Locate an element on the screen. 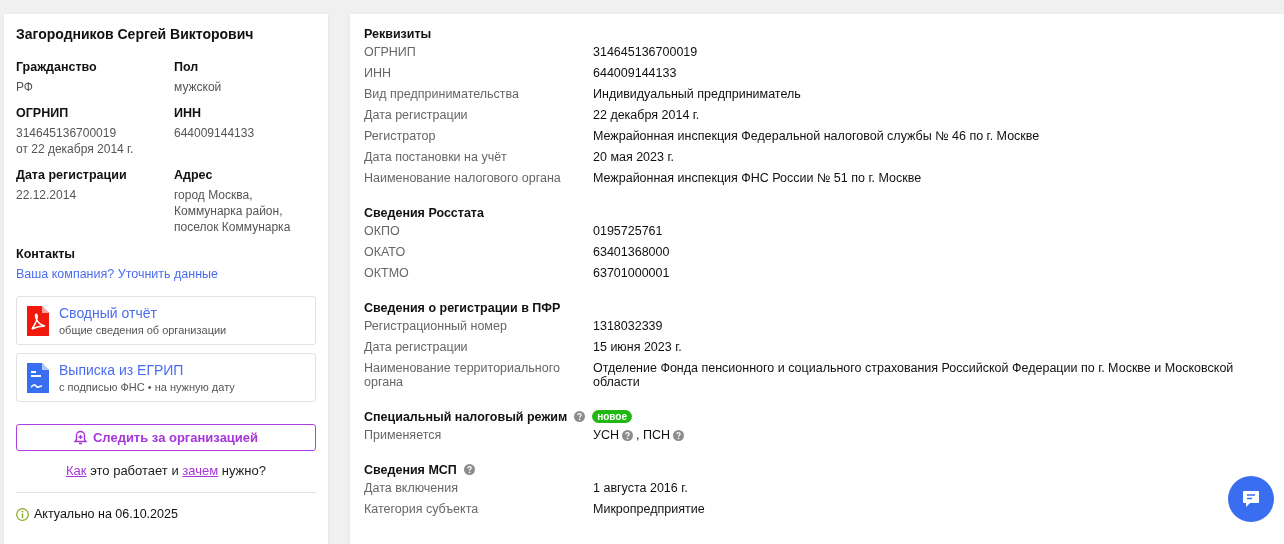 This screenshot has height=544, width=1284. clarify-data-link: Ваша компания? Уточнить данные is located at coordinates (117, 274).